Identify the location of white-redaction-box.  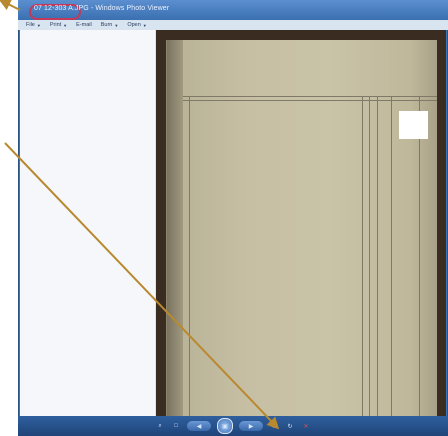
(413, 125).